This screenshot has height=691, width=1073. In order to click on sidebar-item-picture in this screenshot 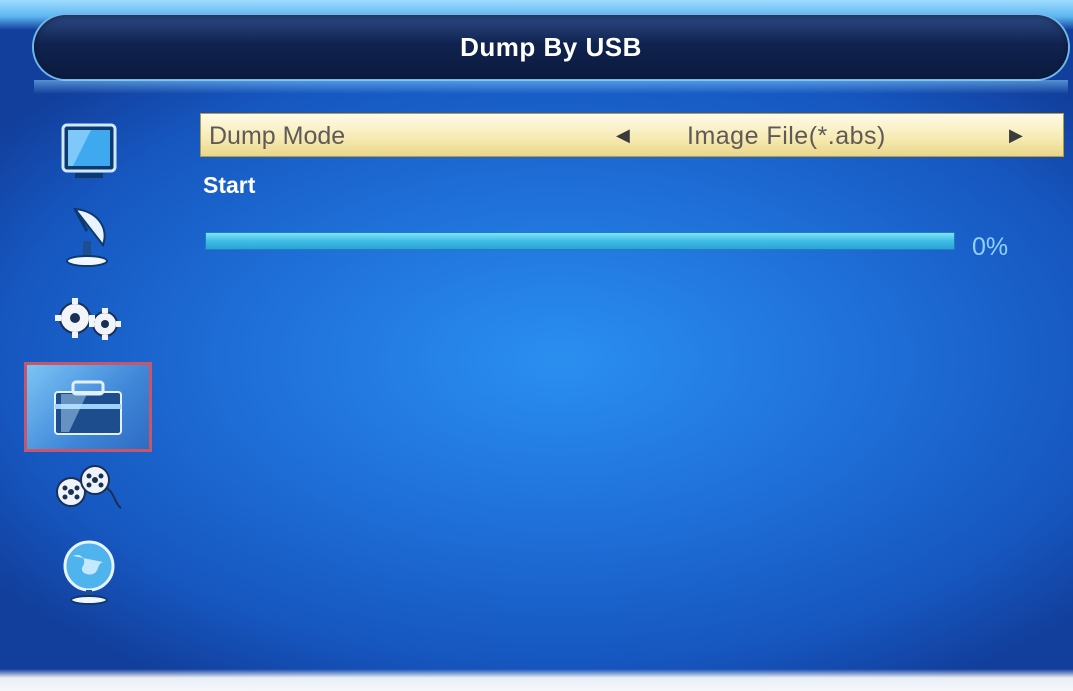, I will do `click(89, 152)`.